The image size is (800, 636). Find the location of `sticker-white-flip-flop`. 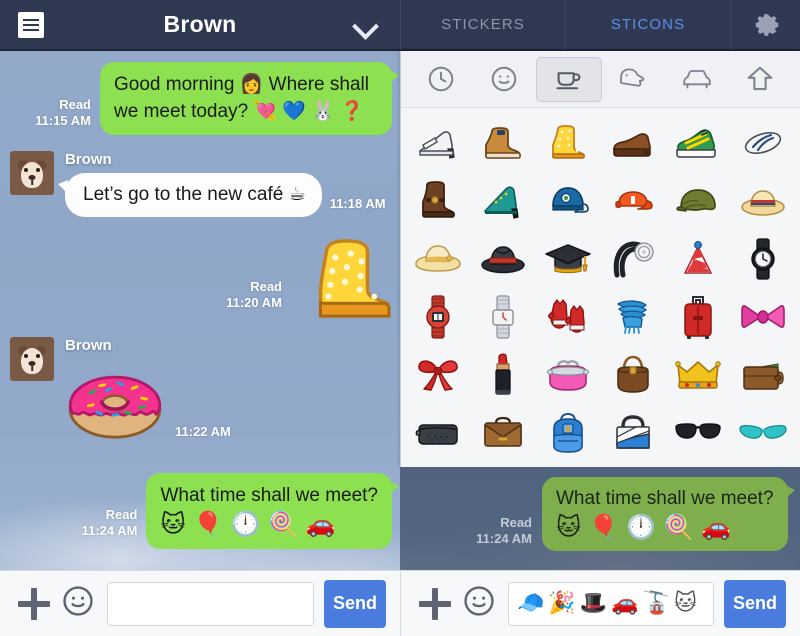

sticker-white-flip-flop is located at coordinates (763, 143).